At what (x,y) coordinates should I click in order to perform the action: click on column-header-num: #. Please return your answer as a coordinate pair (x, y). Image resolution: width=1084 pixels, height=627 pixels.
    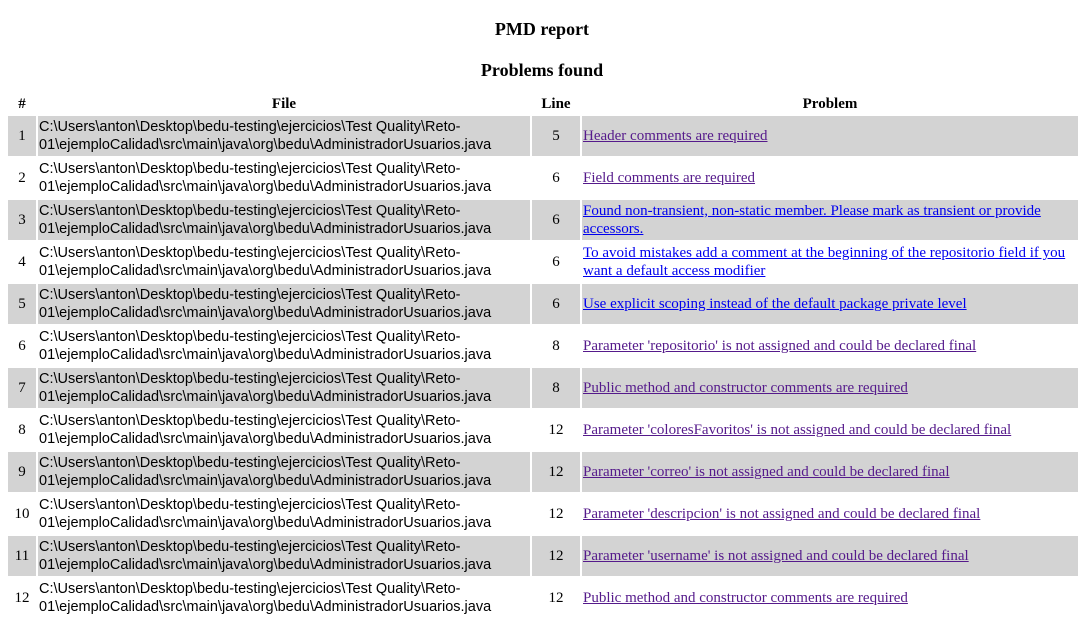
    Looking at the image, I should click on (22, 103).